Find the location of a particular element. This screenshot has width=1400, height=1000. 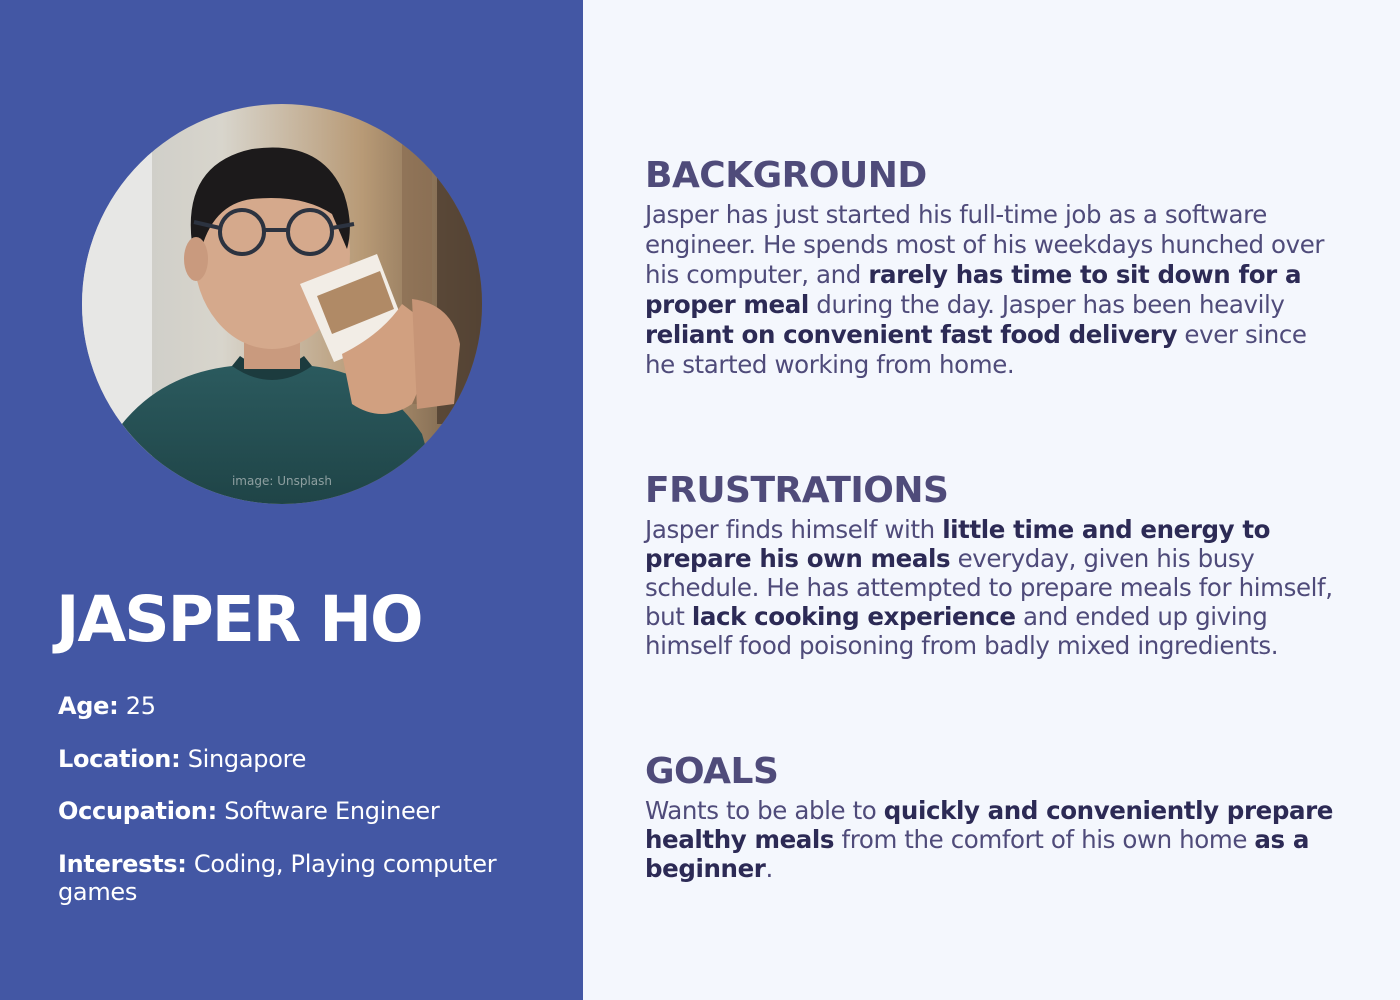

persona-name: JASPER HO is located at coordinates (240, 619).